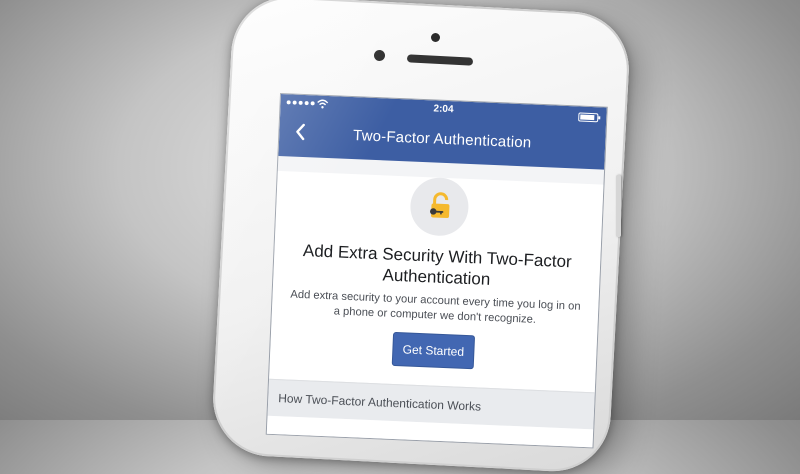 This screenshot has height=474, width=800. What do you see at coordinates (379, 55) in the screenshot?
I see `proximity-sensor` at bounding box center [379, 55].